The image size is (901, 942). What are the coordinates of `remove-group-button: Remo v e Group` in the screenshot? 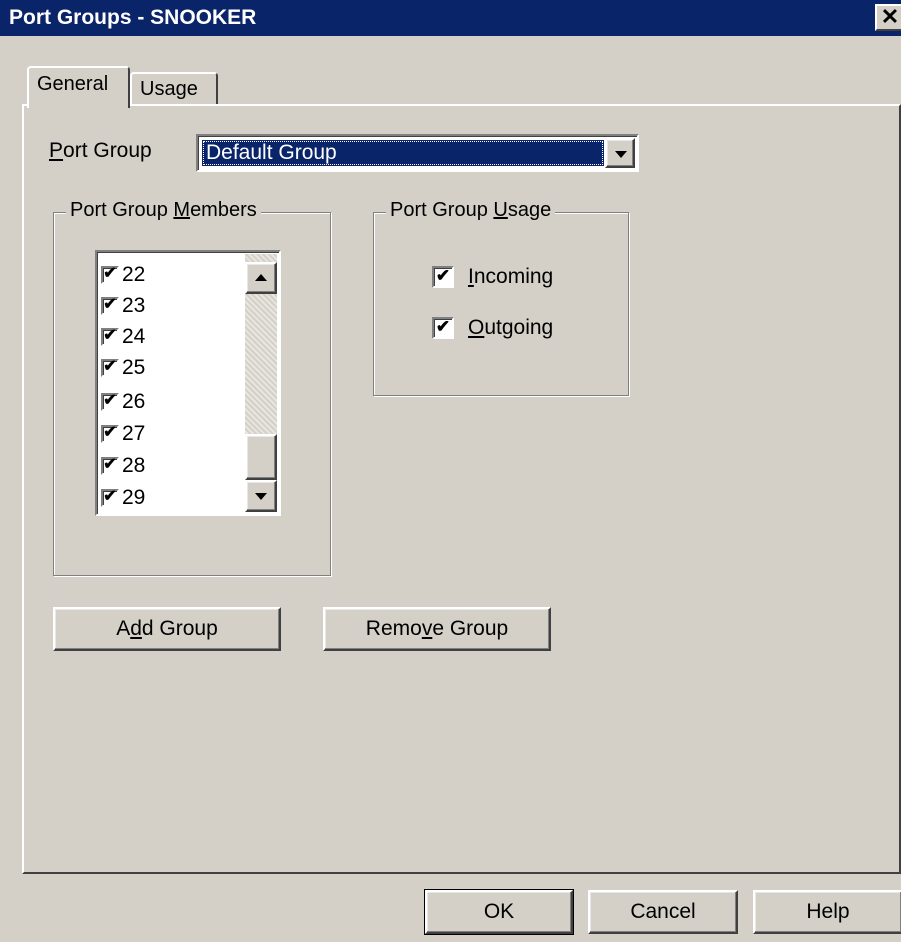 It's located at (437, 629).